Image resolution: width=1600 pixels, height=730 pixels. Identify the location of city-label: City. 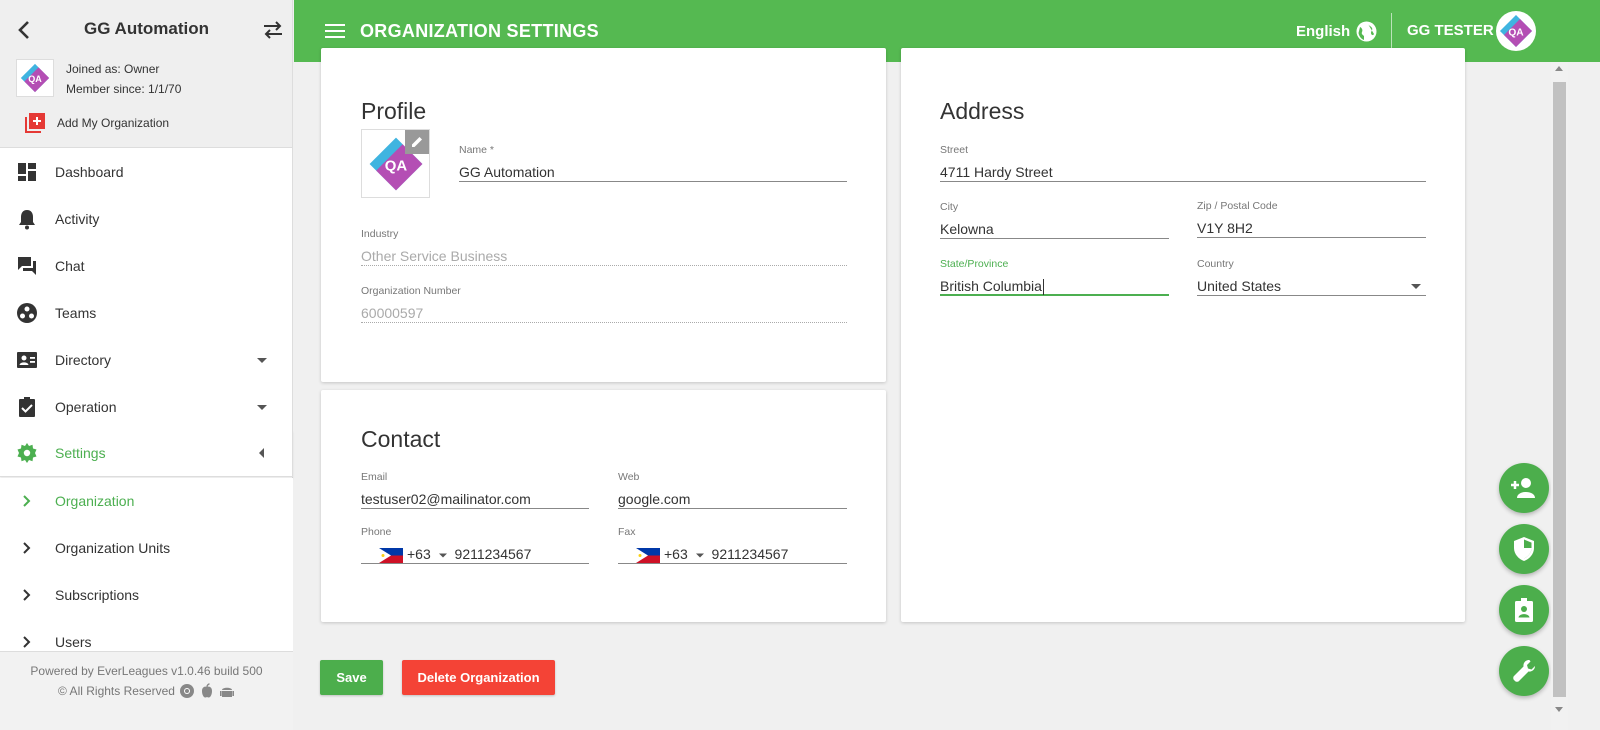
(949, 207).